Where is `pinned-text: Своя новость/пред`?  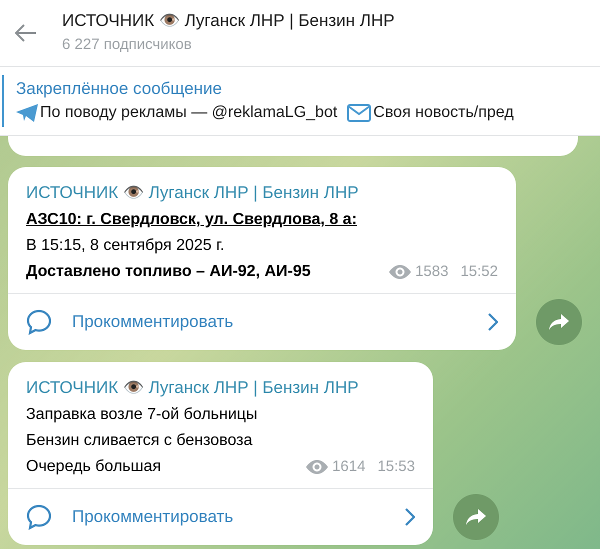 pinned-text: Своя новость/пред is located at coordinates (443, 113).